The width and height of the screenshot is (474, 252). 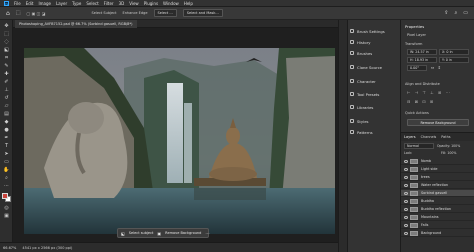 What do you see at coordinates (417, 68) in the screenshot?
I see `angle-field: 0.00°` at bounding box center [417, 68].